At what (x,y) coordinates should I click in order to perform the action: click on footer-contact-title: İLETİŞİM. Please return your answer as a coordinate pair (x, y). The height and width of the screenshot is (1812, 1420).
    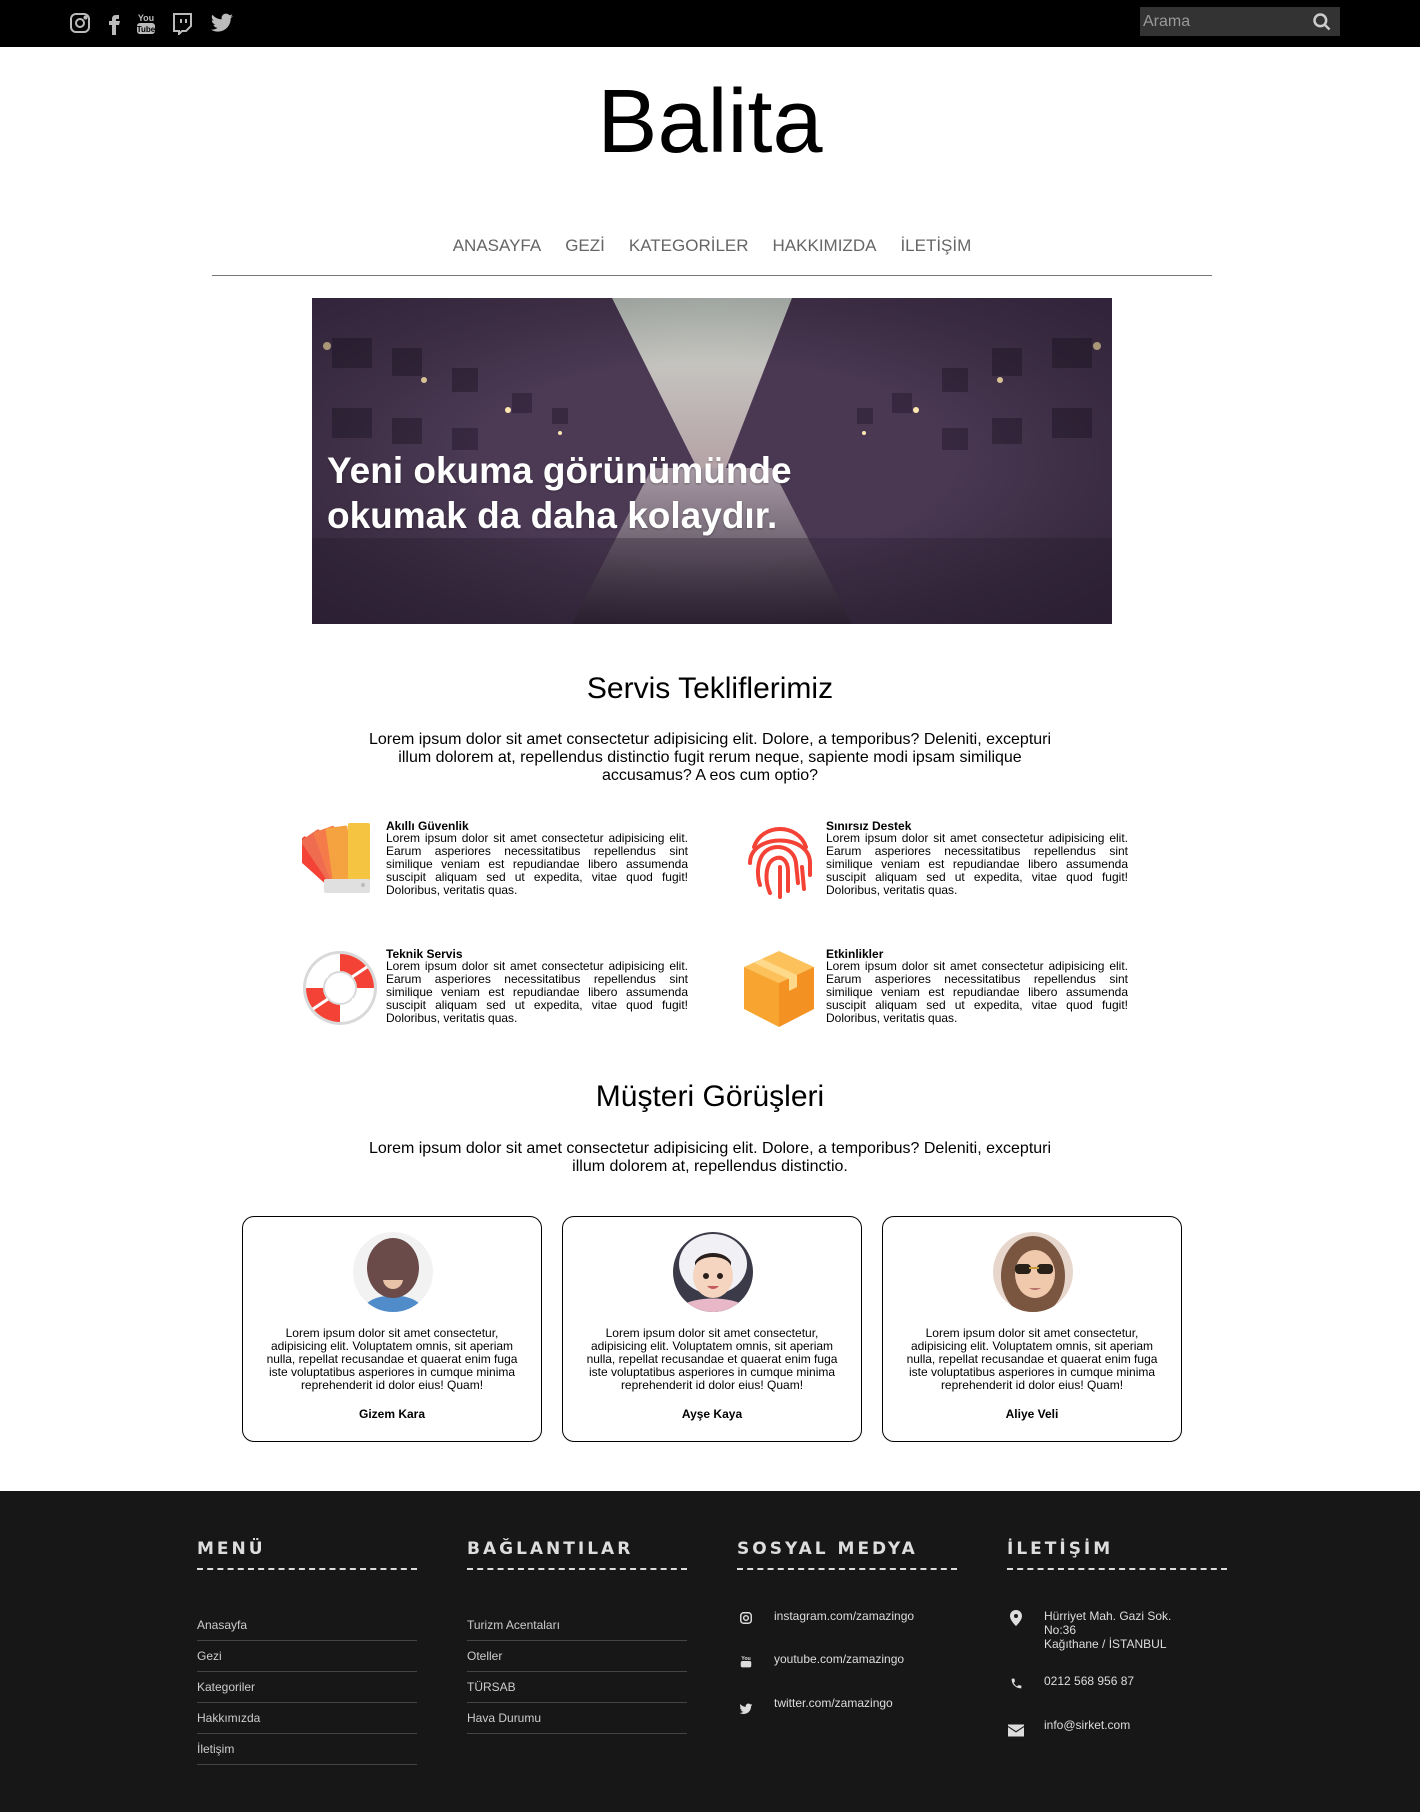
    Looking at the image, I should click on (1117, 1554).